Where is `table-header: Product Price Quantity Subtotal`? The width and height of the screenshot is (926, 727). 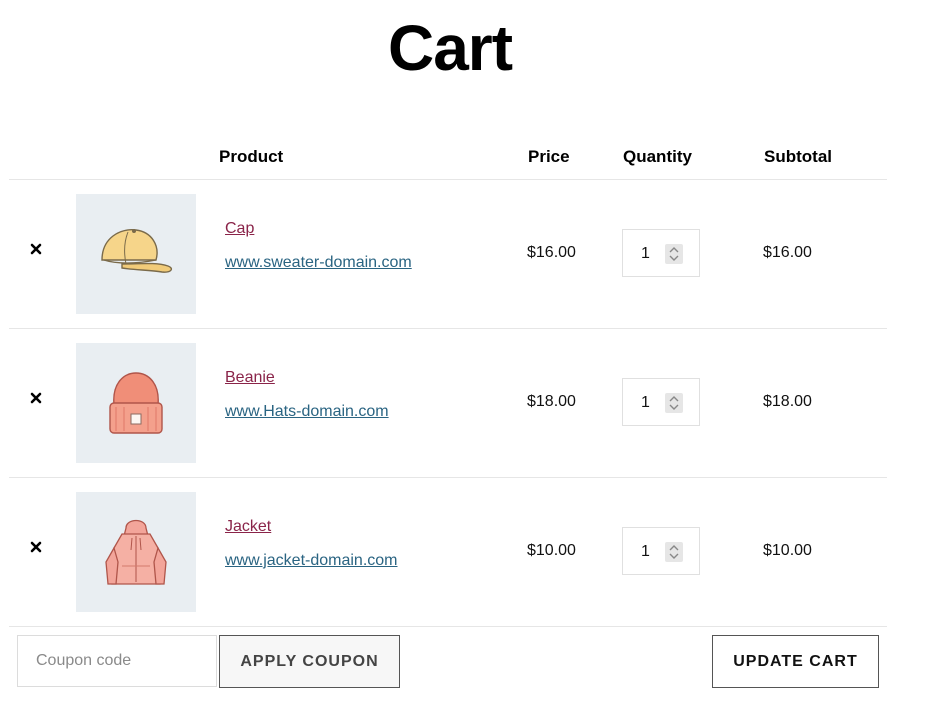
table-header: Product Price Quantity Subtotal is located at coordinates (448, 157).